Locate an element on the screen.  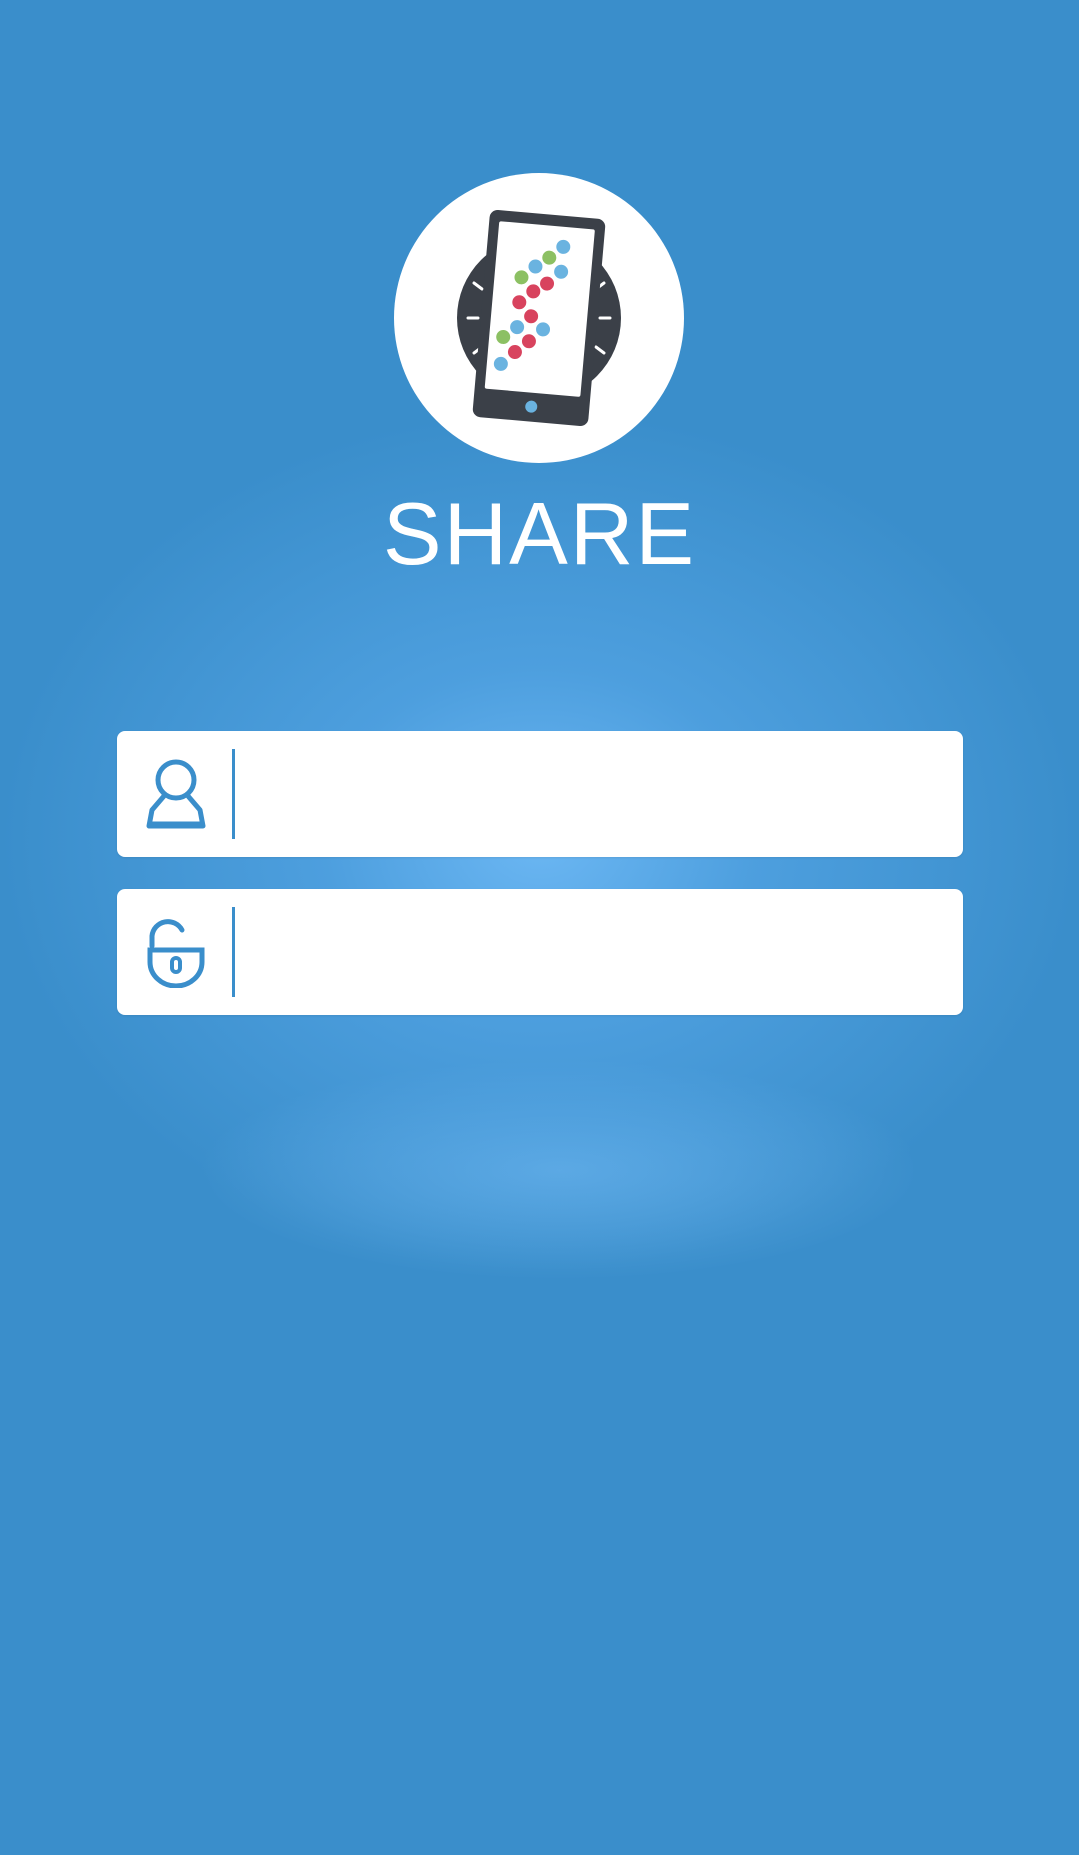
password-input is located at coordinates (597, 952).